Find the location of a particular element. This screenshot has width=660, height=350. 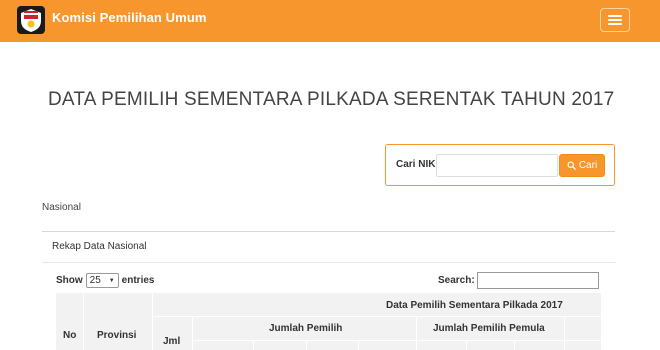

top-navbar: Komisi Pemilihan Umum is located at coordinates (330, 21).